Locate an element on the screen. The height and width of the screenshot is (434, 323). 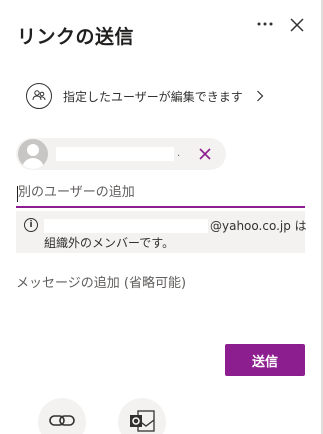
copy-link-icon is located at coordinates (62, 420).